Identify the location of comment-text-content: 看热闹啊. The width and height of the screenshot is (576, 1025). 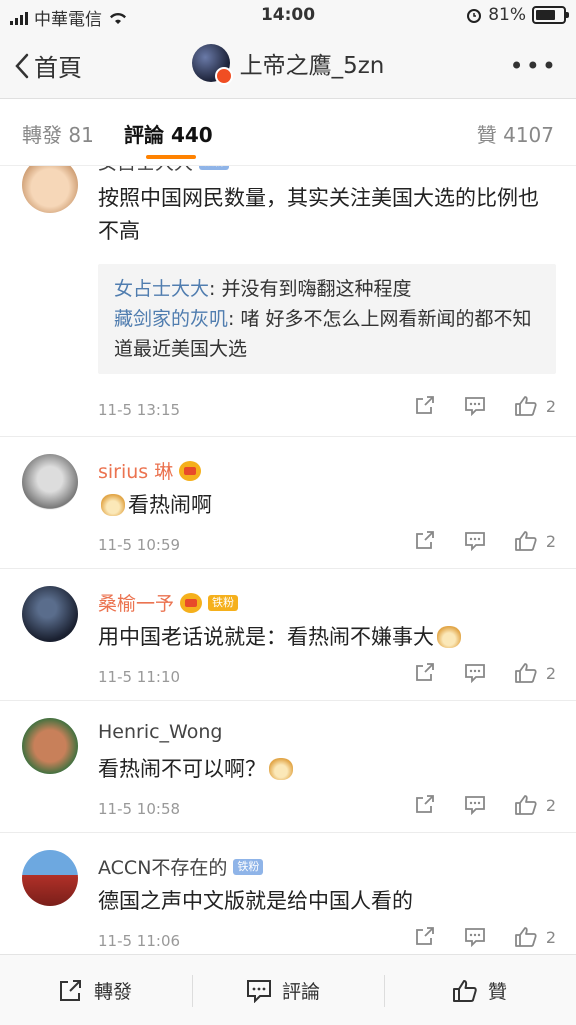
(170, 505).